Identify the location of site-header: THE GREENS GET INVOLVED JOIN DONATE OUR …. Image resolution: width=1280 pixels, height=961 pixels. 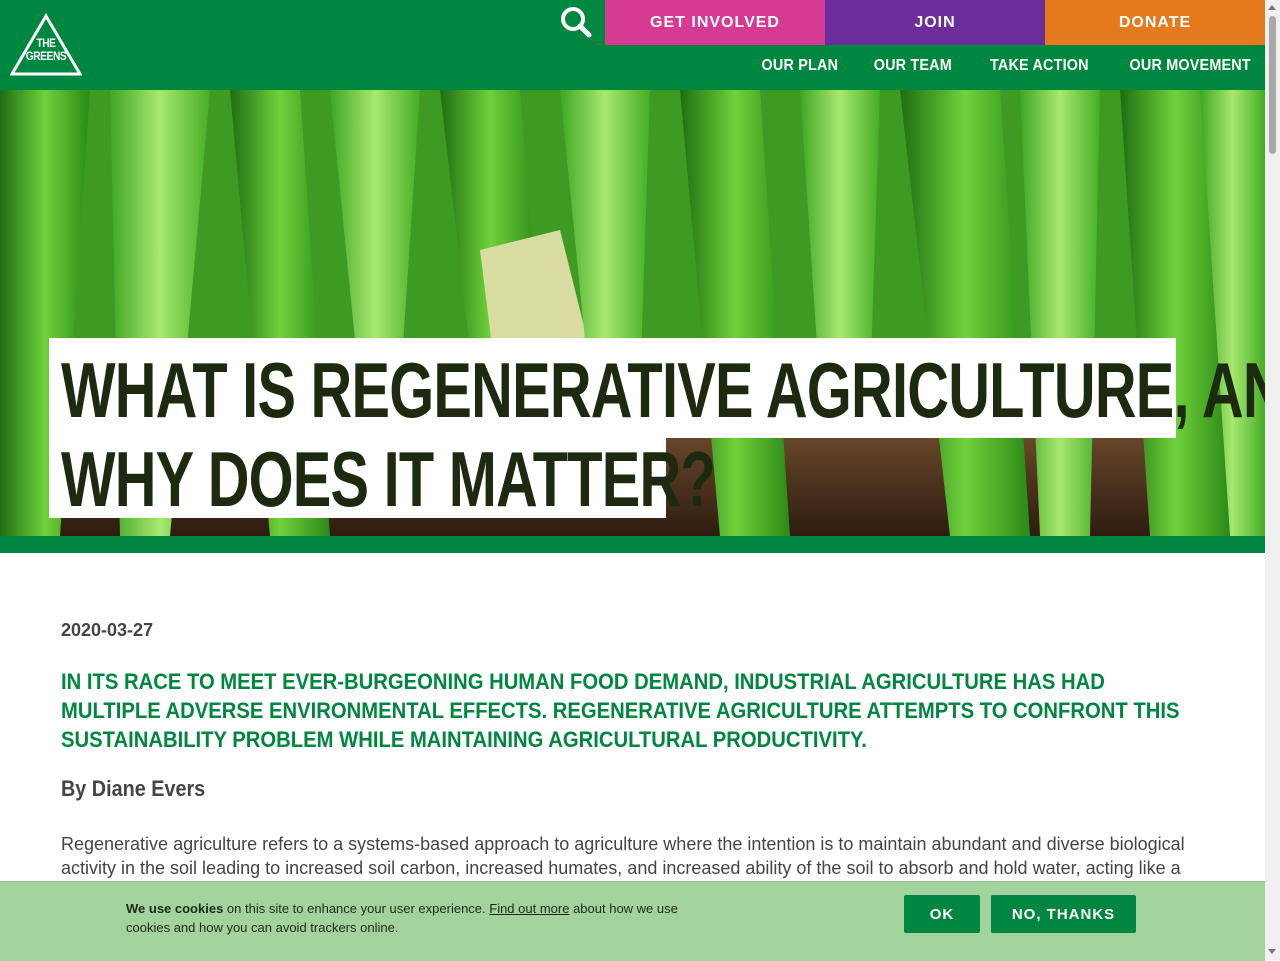
(632, 45).